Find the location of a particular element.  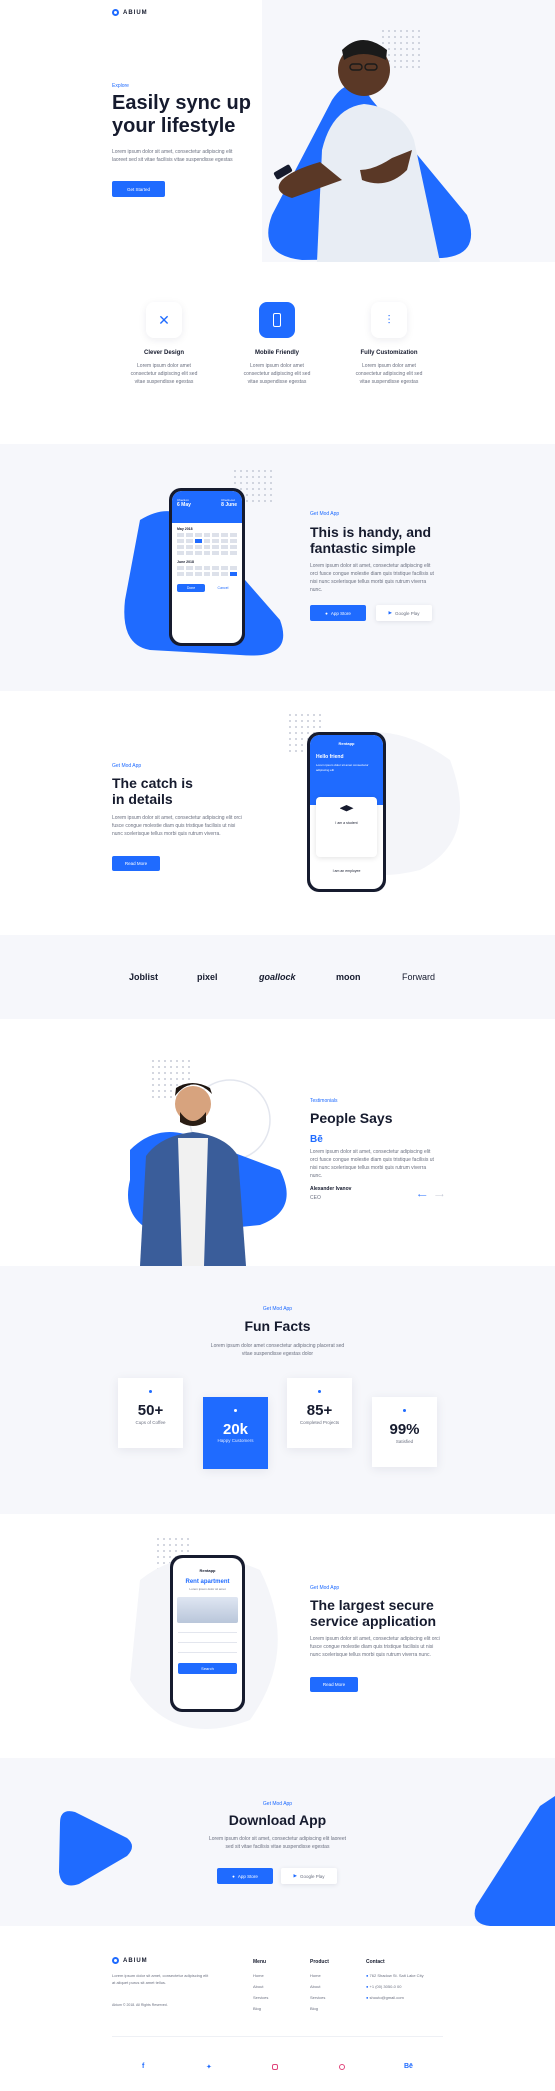

testimonial-title: People Says is located at coordinates (351, 1118).